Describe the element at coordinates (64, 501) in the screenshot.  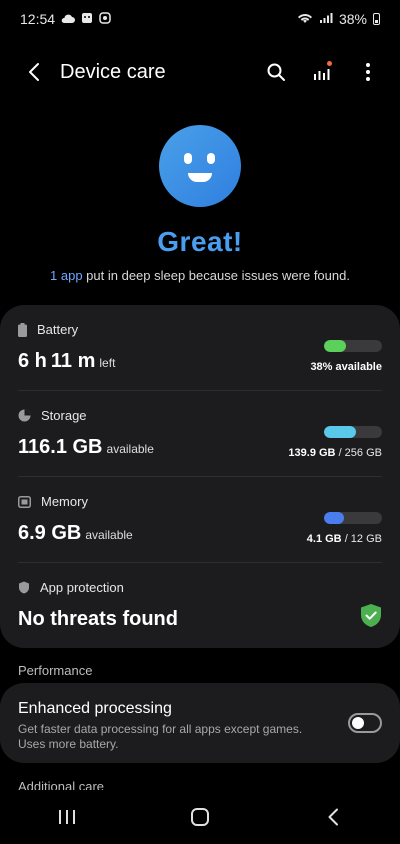
I see `memory-label: Memory` at that location.